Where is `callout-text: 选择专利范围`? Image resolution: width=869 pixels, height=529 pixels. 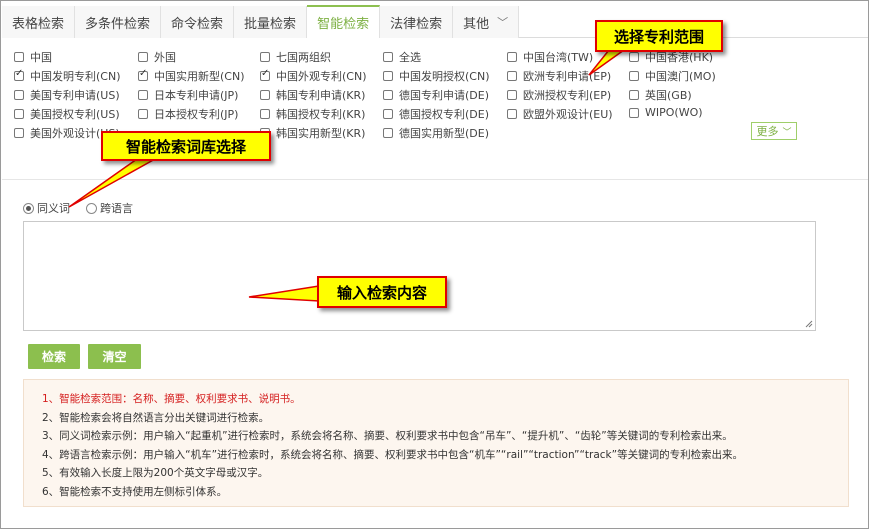
callout-text: 选择专利范围 is located at coordinates (658, 36).